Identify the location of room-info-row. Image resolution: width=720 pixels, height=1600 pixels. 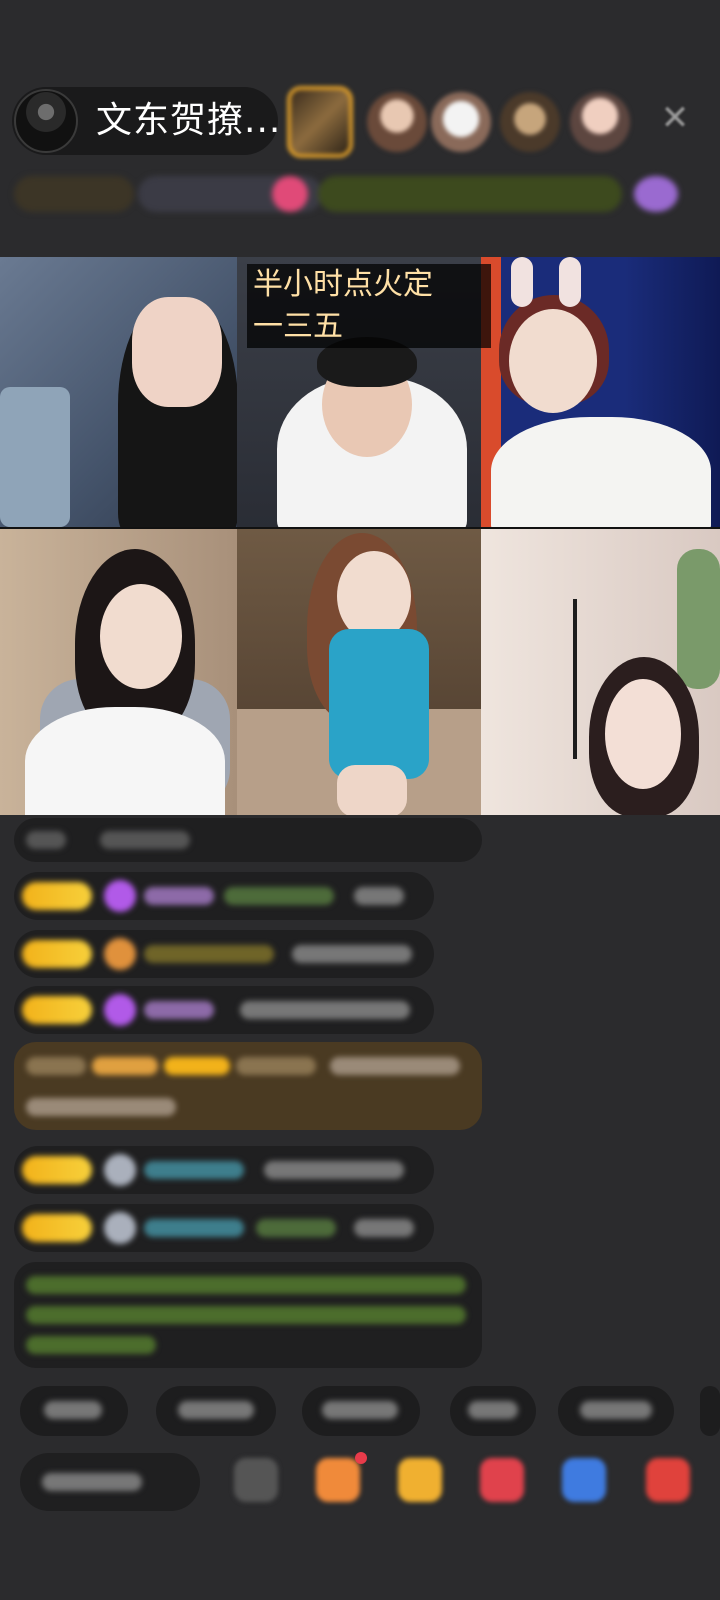
(352, 194).